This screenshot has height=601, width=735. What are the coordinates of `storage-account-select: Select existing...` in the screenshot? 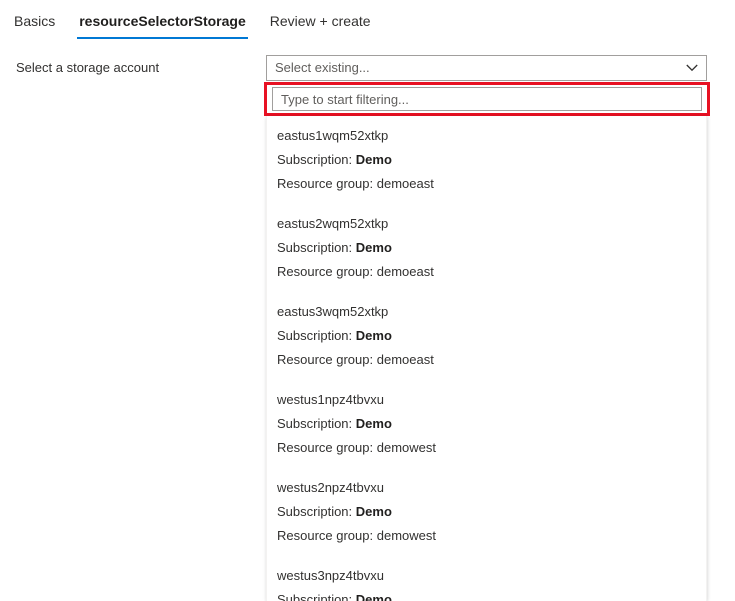 It's located at (486, 68).